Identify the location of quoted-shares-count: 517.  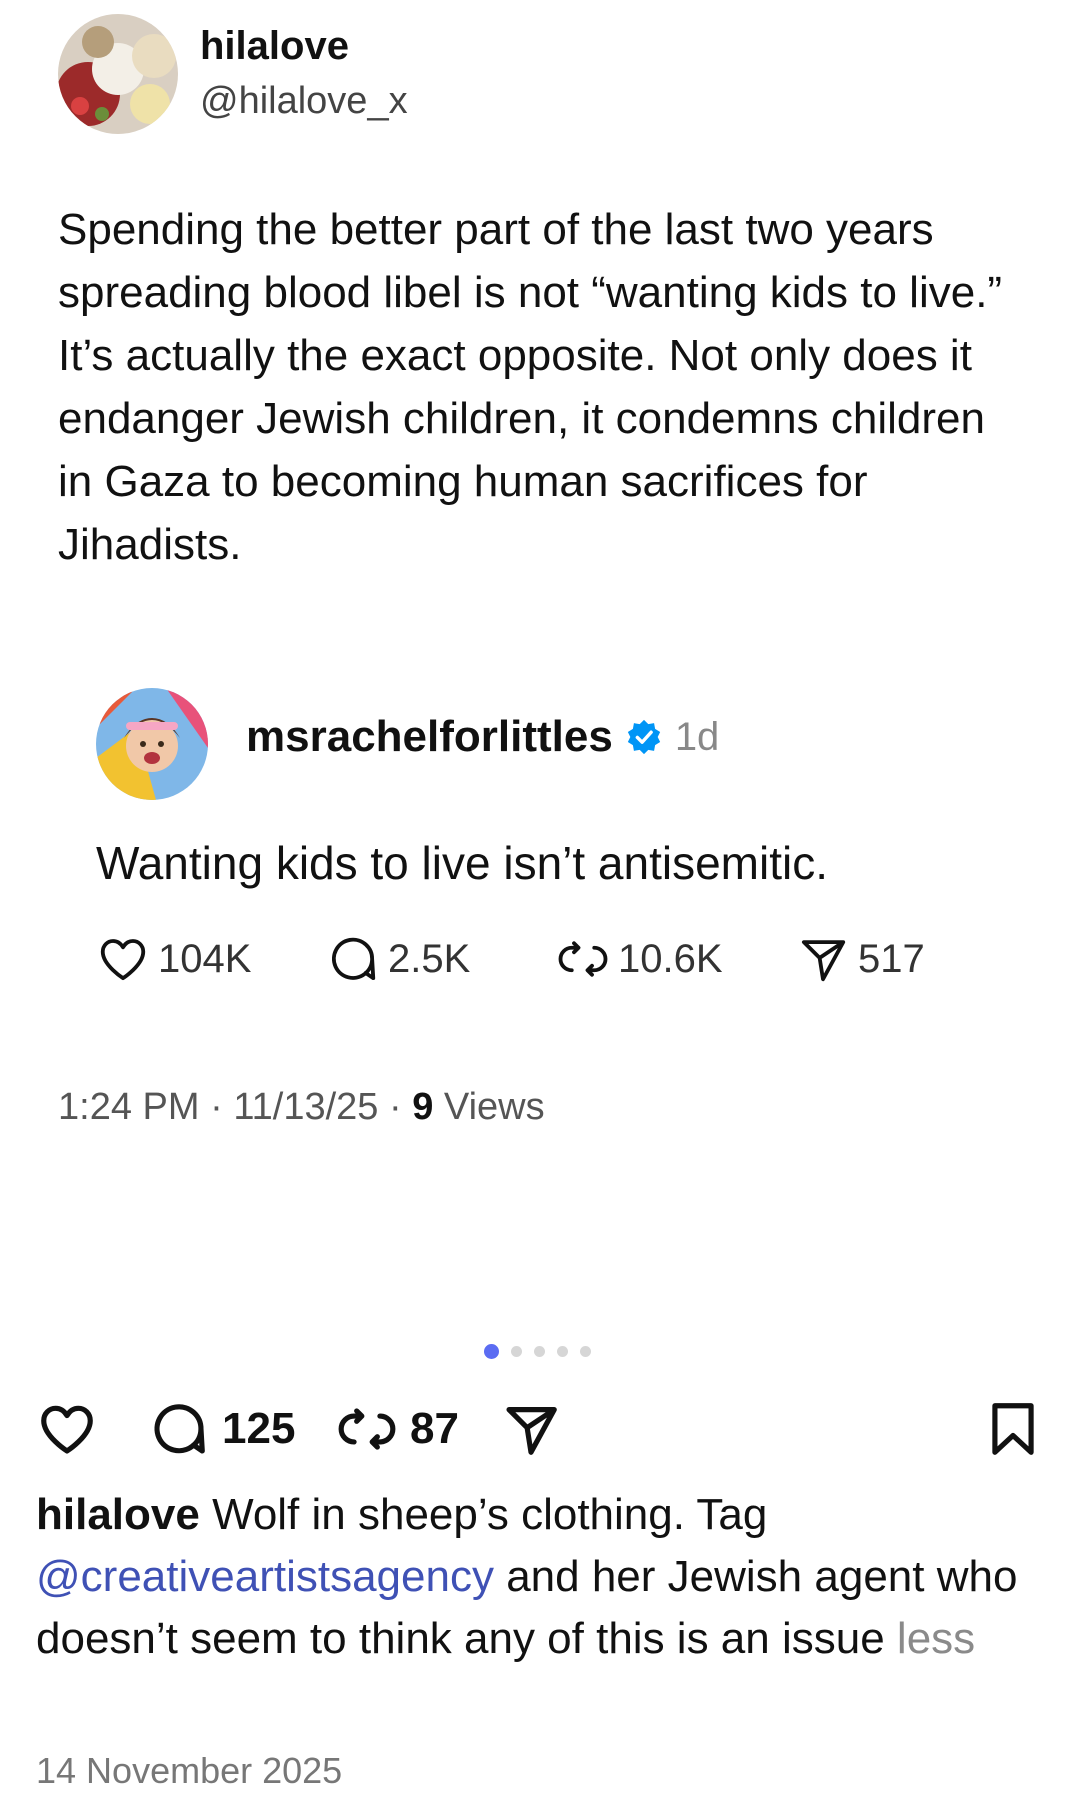
(891, 958).